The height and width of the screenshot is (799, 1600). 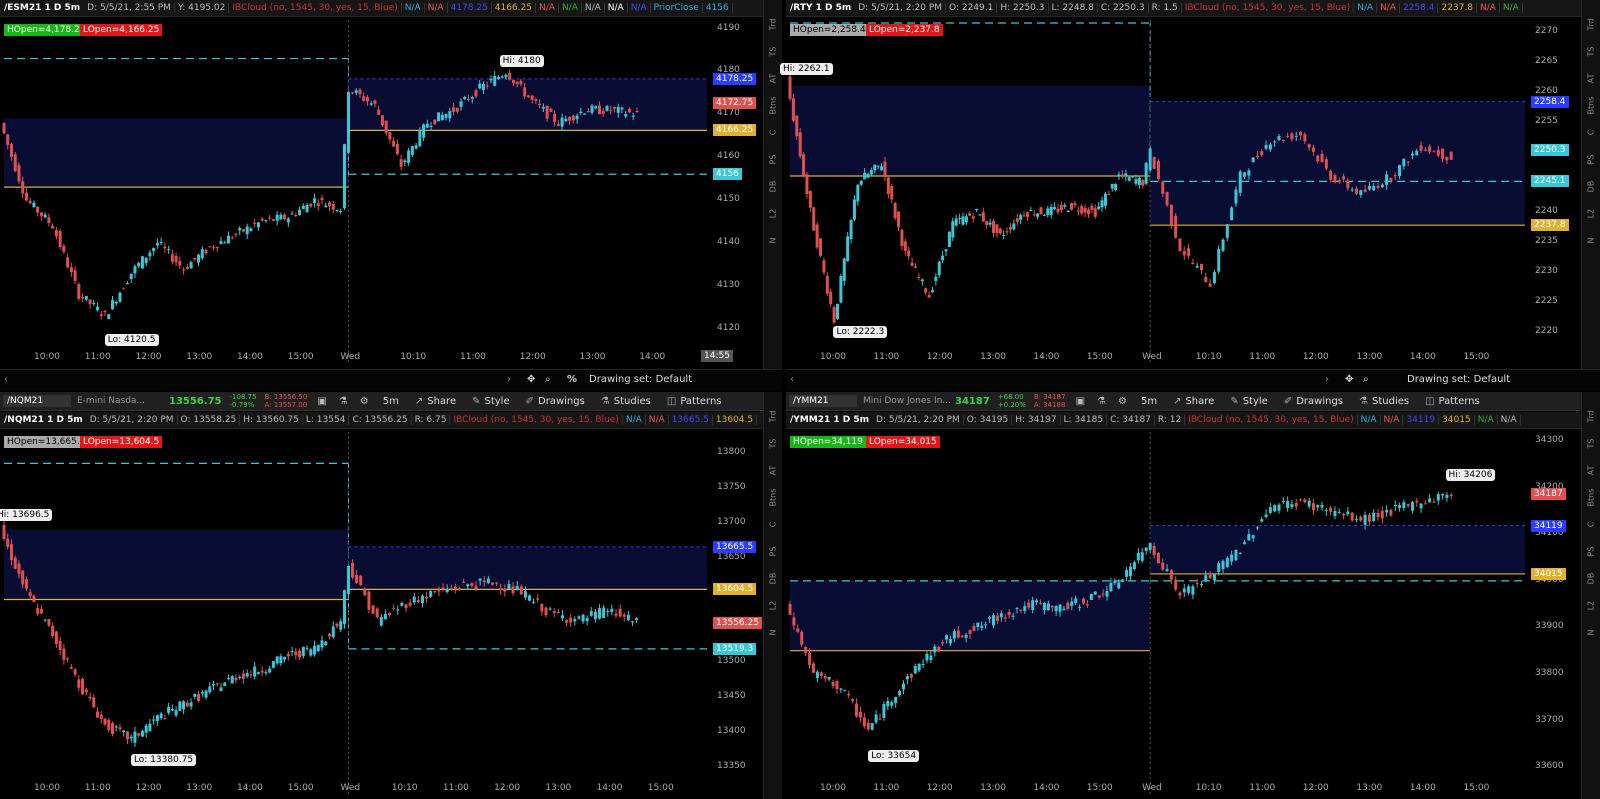 What do you see at coordinates (37, 401) in the screenshot?
I see `symbol-selector: /NQM21` at bounding box center [37, 401].